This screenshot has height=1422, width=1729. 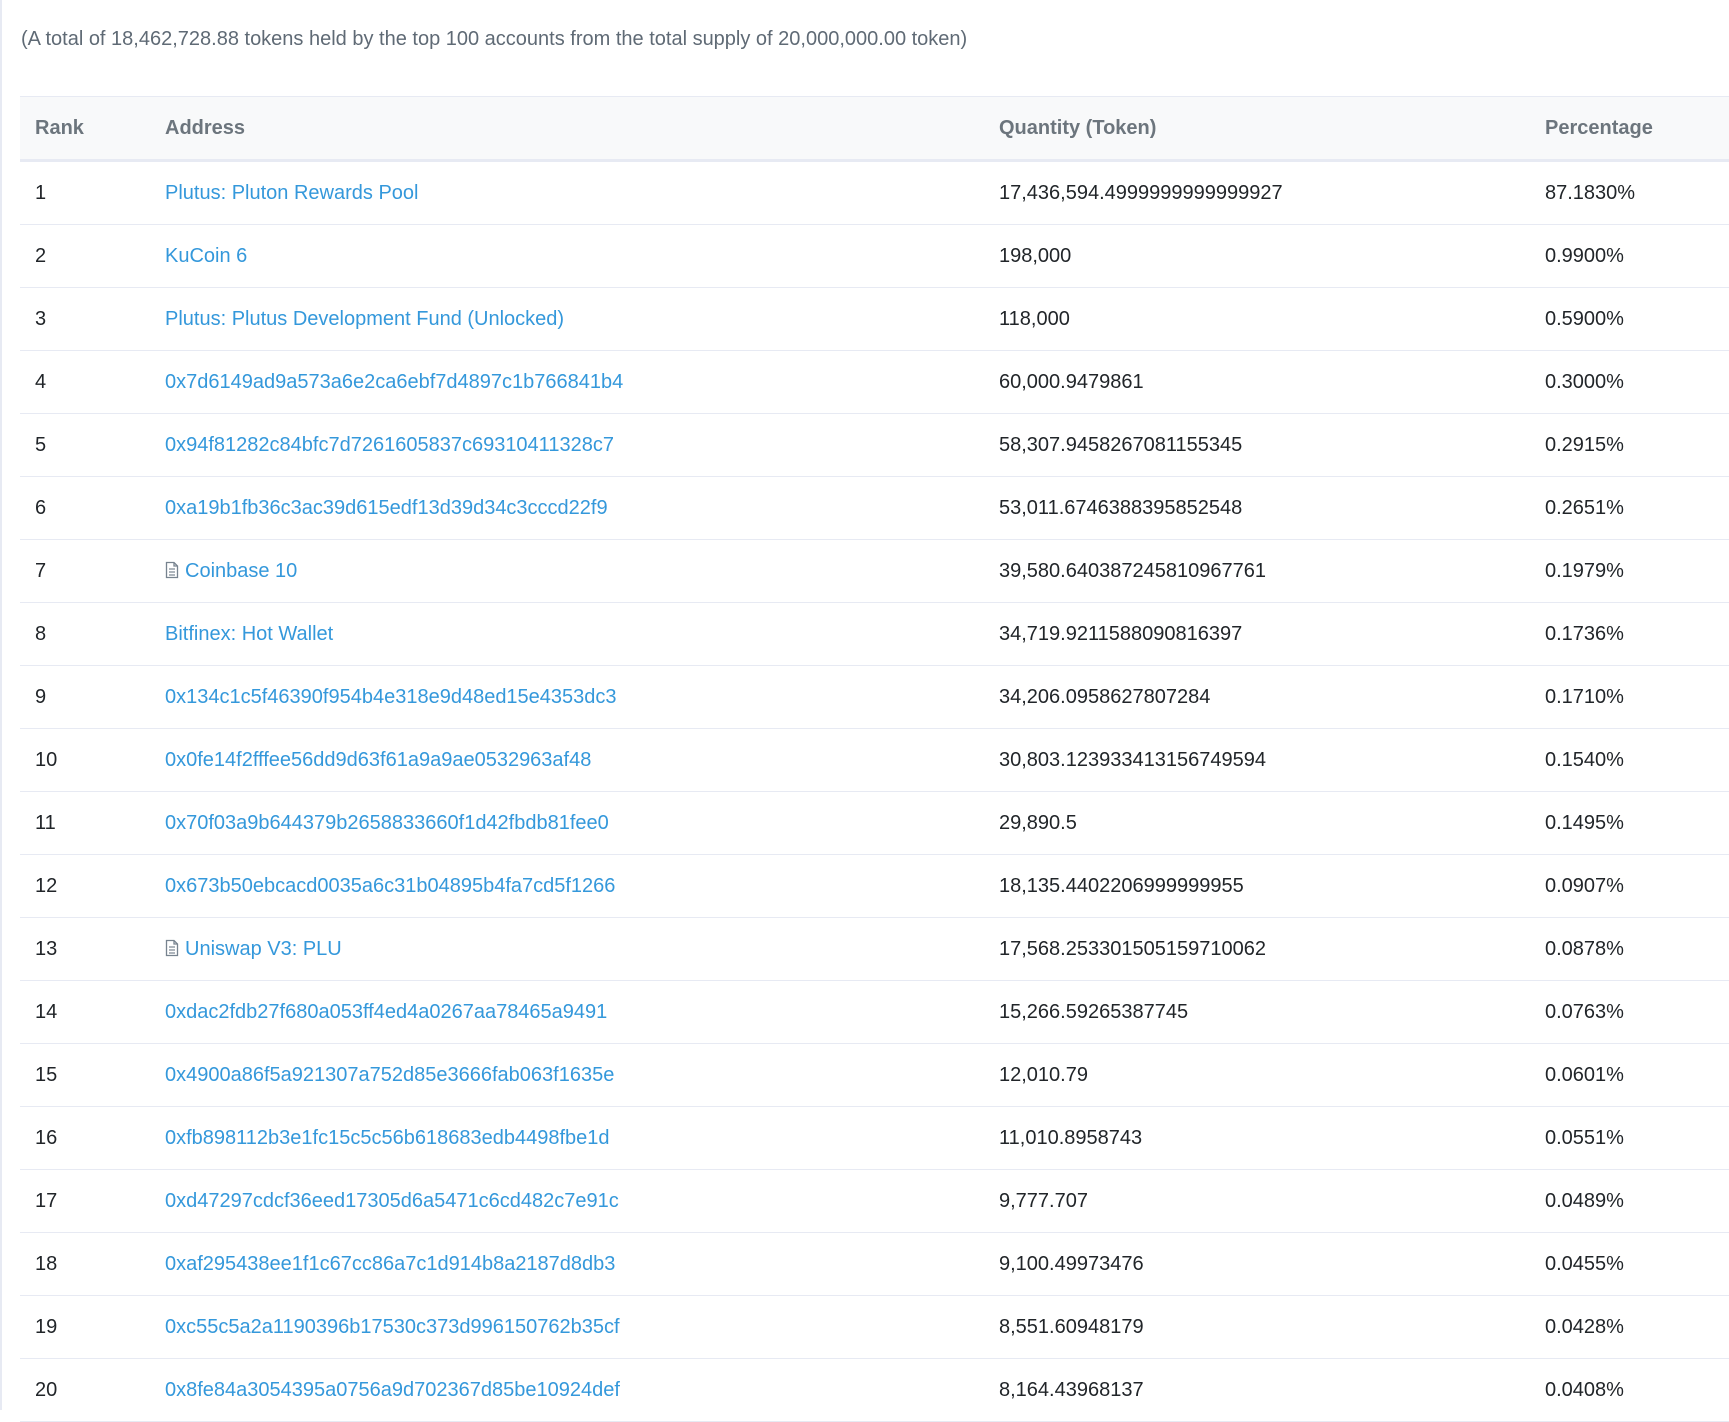 I want to click on quantity-value: 198,000, so click(x=1035, y=255).